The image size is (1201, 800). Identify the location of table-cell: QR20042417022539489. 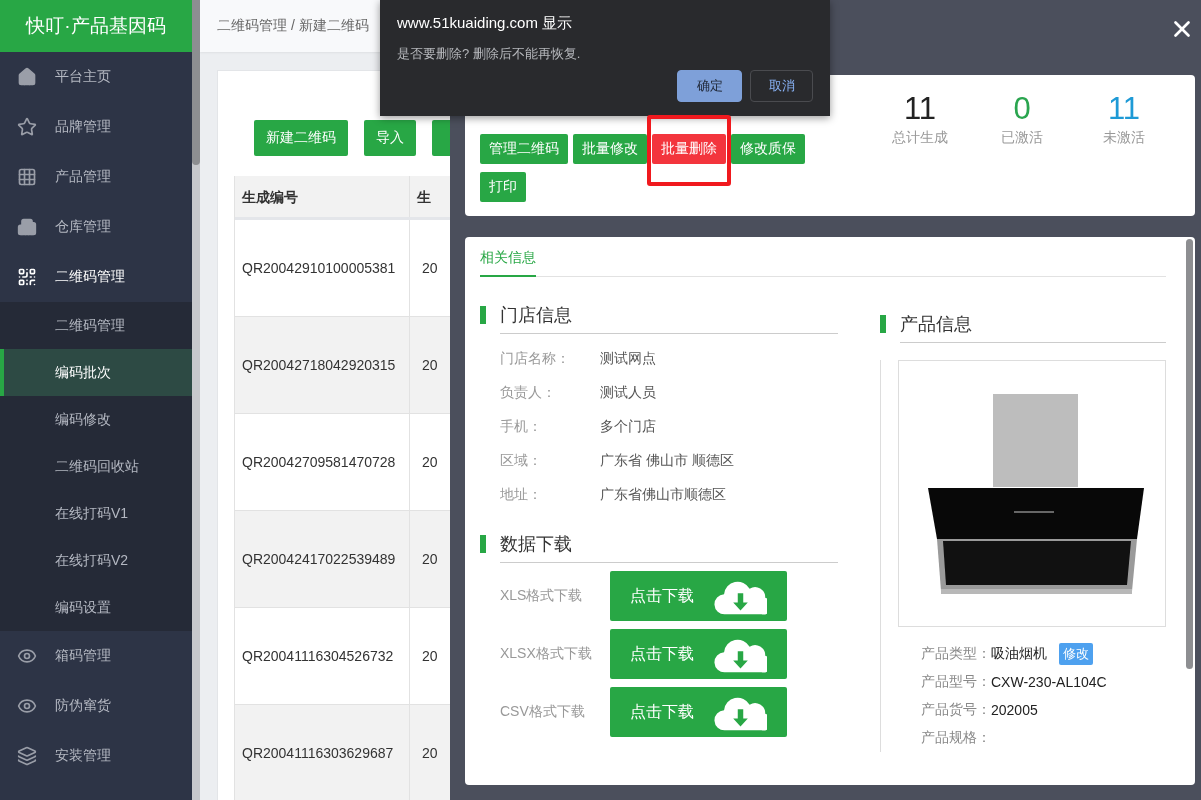
(322, 559).